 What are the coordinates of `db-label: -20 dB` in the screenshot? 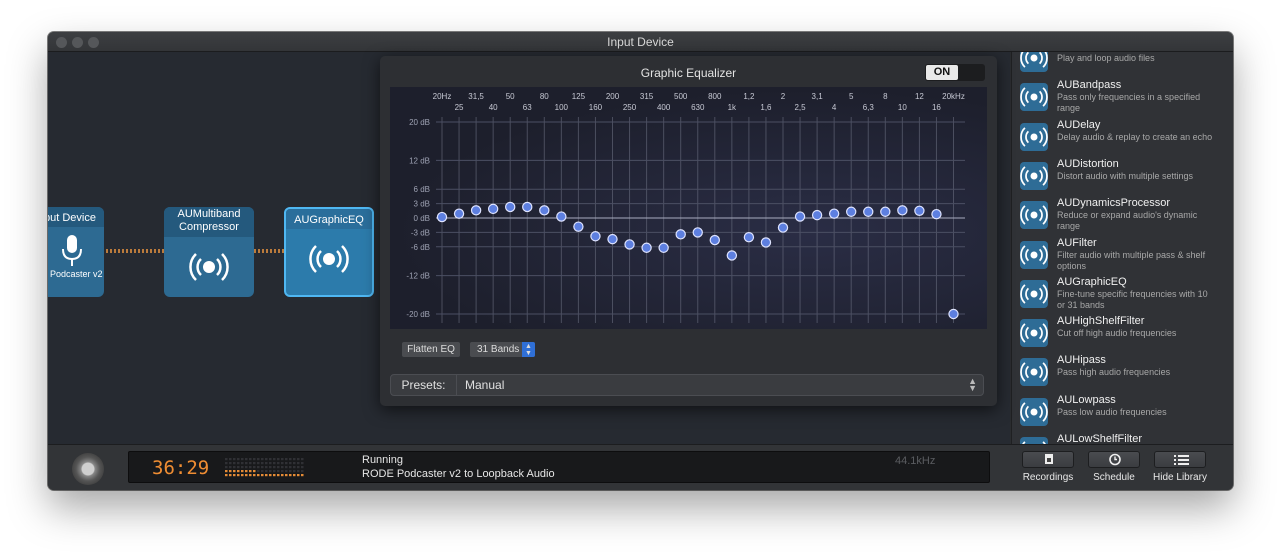 It's located at (418, 314).